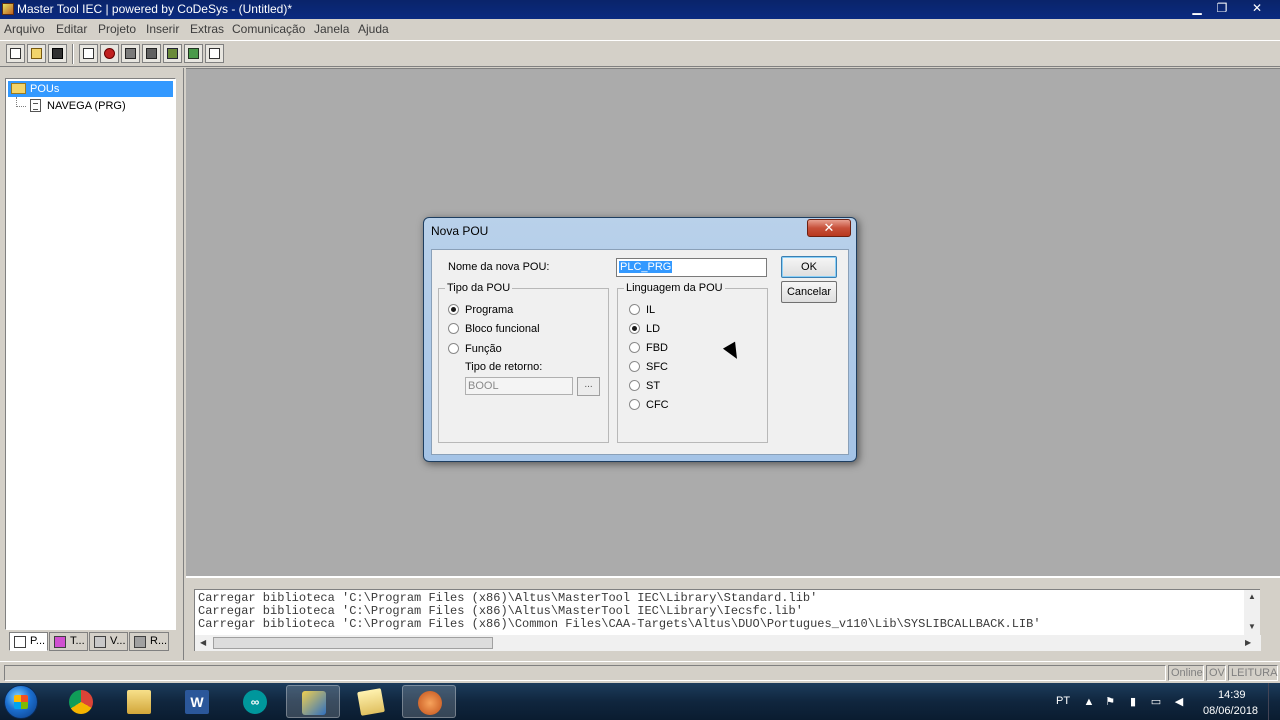 The image size is (1280, 720). I want to click on show-hidden-icons-icon: ▲, so click(1089, 702).